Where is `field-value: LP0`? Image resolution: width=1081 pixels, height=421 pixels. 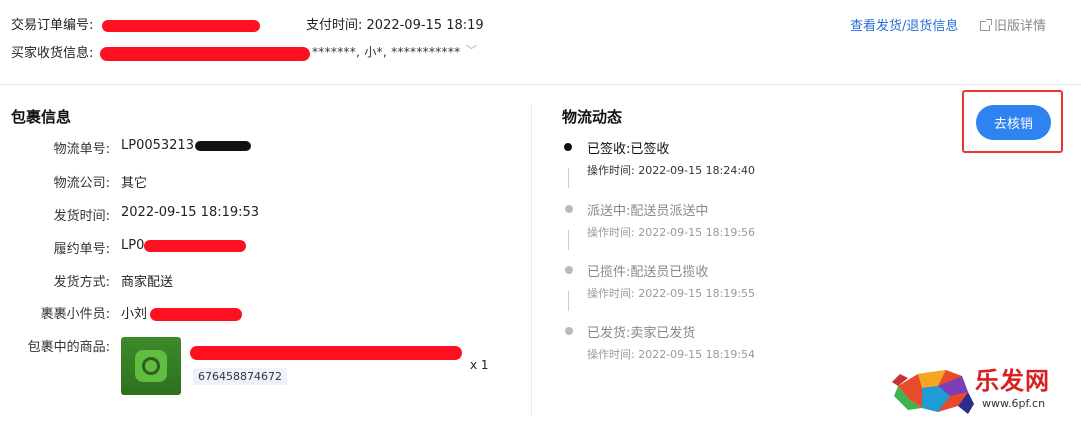 field-value: LP0 is located at coordinates (184, 245).